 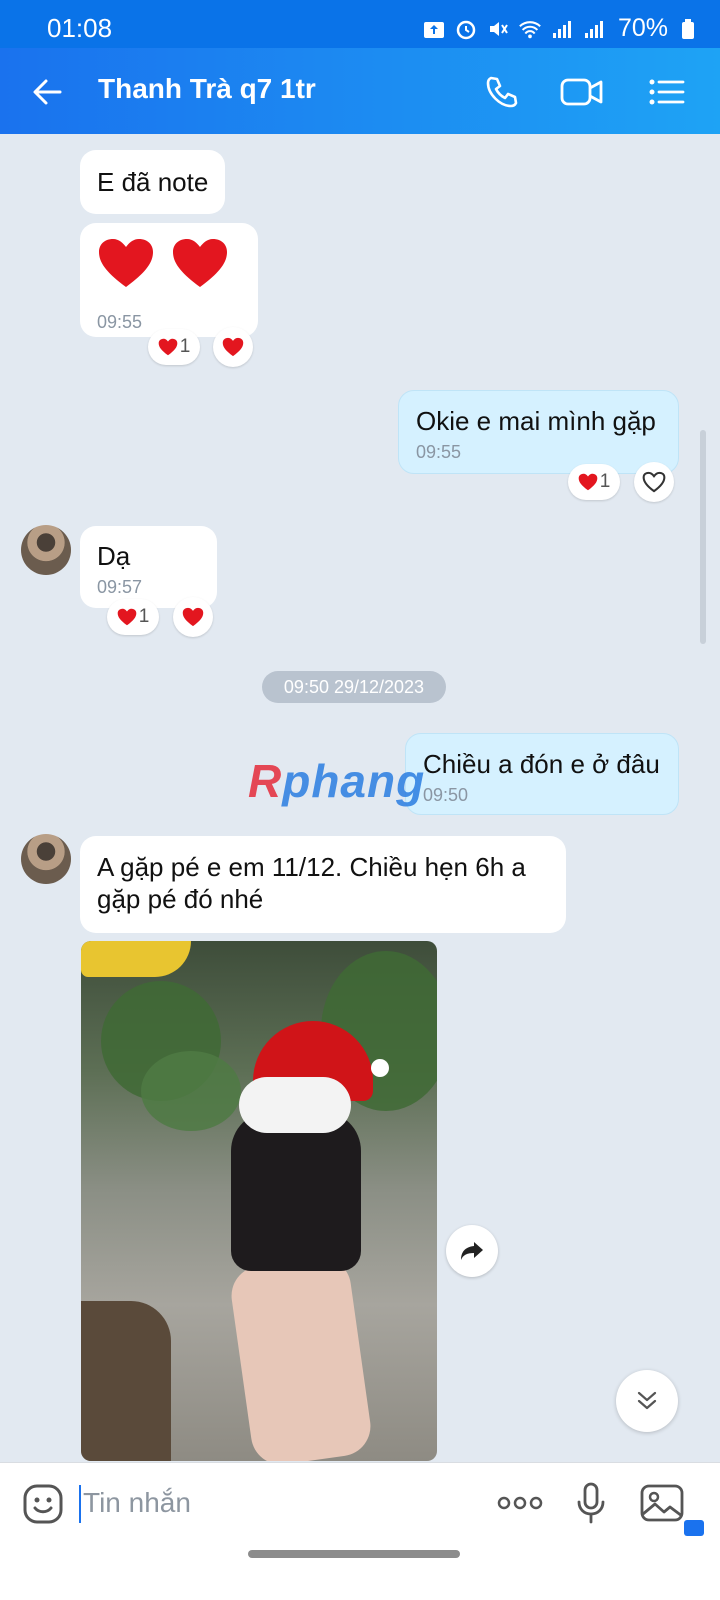 I want to click on phone-icon, so click(x=502, y=92).